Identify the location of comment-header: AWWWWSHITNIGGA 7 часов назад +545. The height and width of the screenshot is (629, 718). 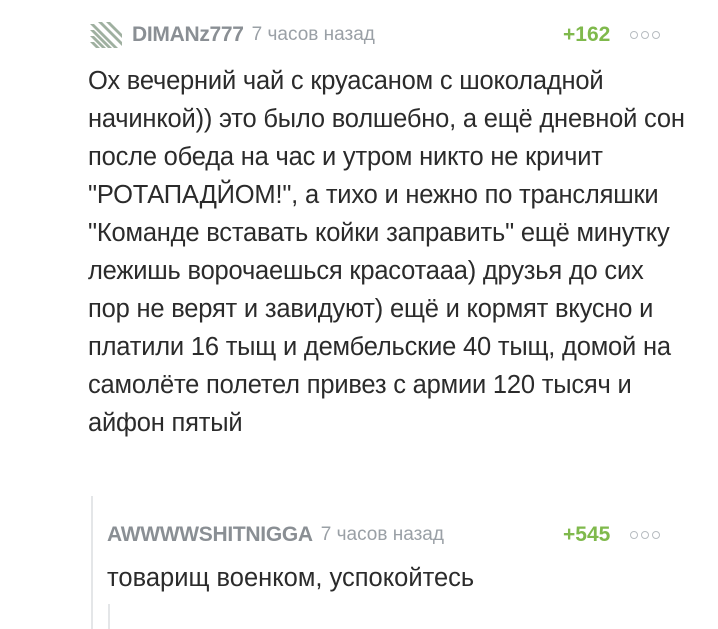
(392, 535).